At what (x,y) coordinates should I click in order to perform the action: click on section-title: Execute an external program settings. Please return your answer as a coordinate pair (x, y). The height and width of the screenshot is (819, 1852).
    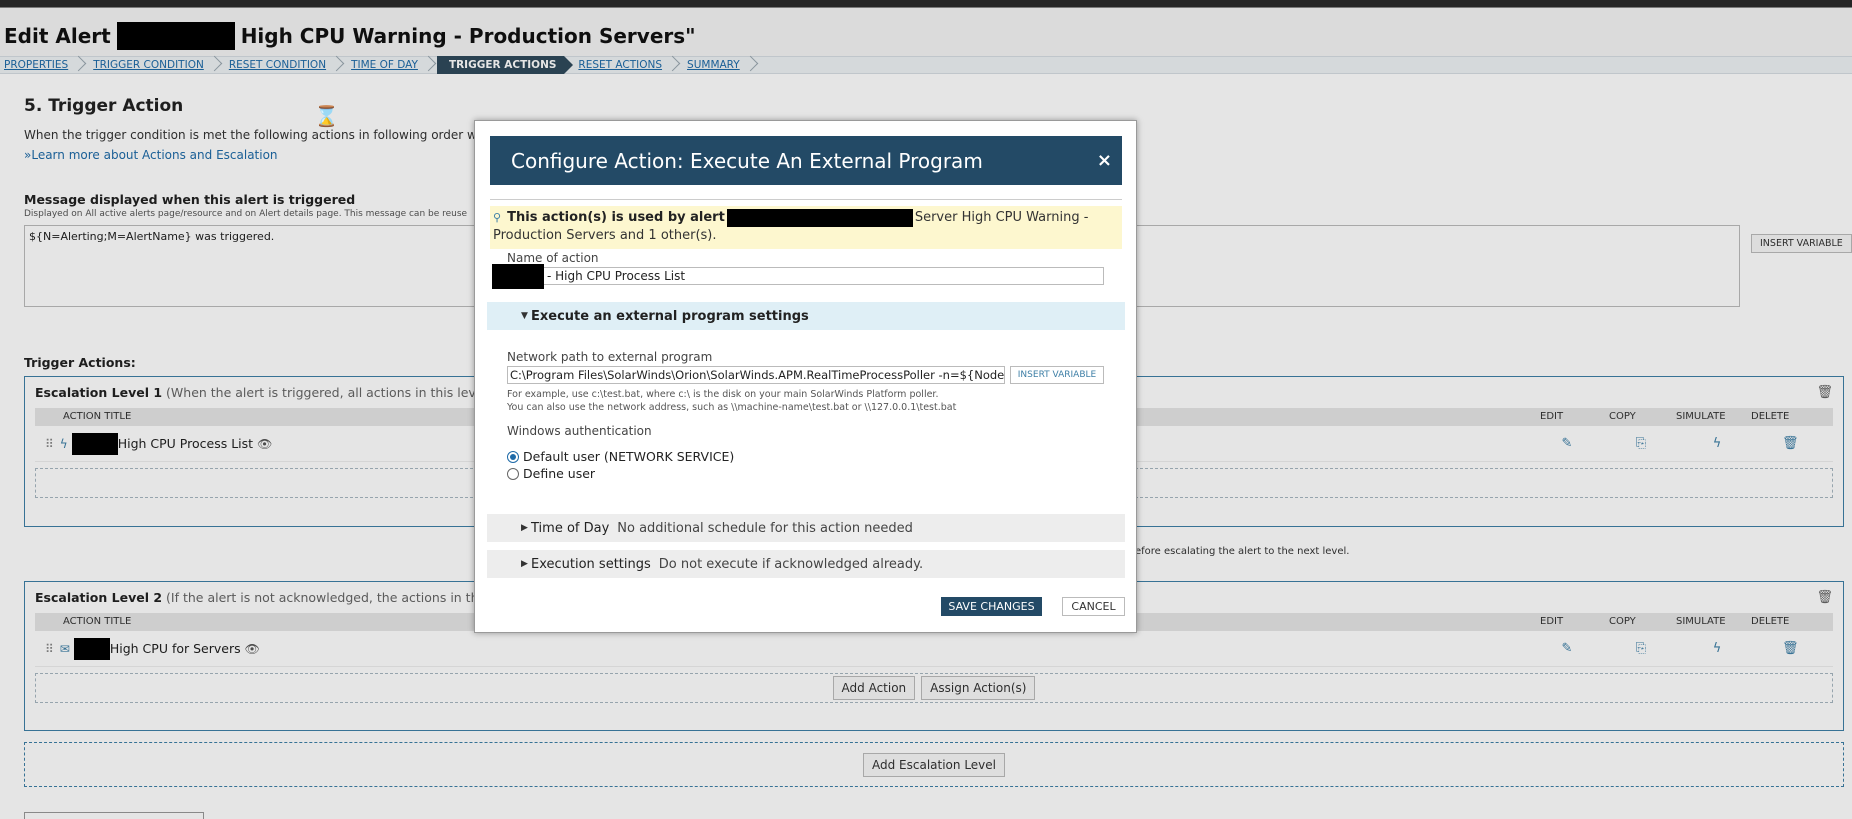
    Looking at the image, I should click on (670, 316).